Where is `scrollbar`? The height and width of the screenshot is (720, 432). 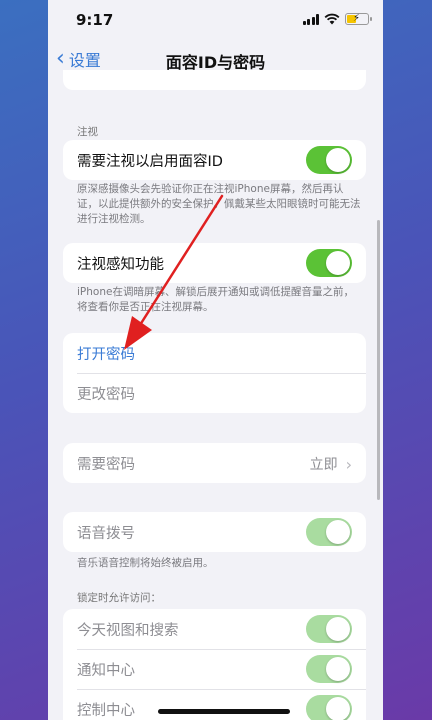 scrollbar is located at coordinates (378, 360).